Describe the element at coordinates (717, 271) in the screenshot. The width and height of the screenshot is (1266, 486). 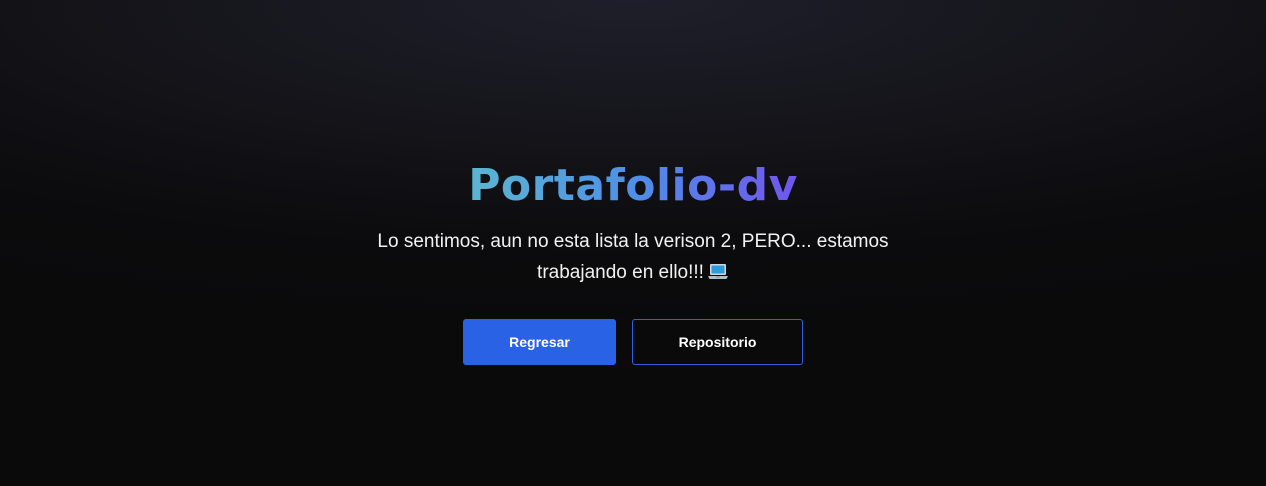
I see `laptop-icon` at that location.